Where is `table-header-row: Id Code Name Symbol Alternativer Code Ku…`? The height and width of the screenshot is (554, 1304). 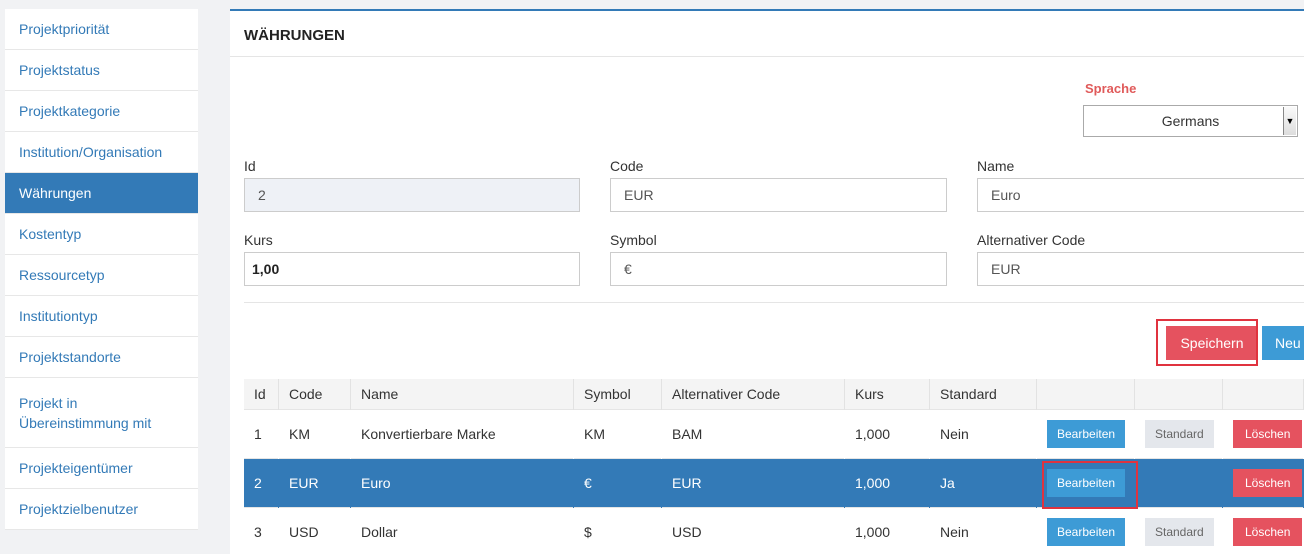
table-header-row: Id Code Name Symbol Alternativer Code Ku… is located at coordinates (774, 394).